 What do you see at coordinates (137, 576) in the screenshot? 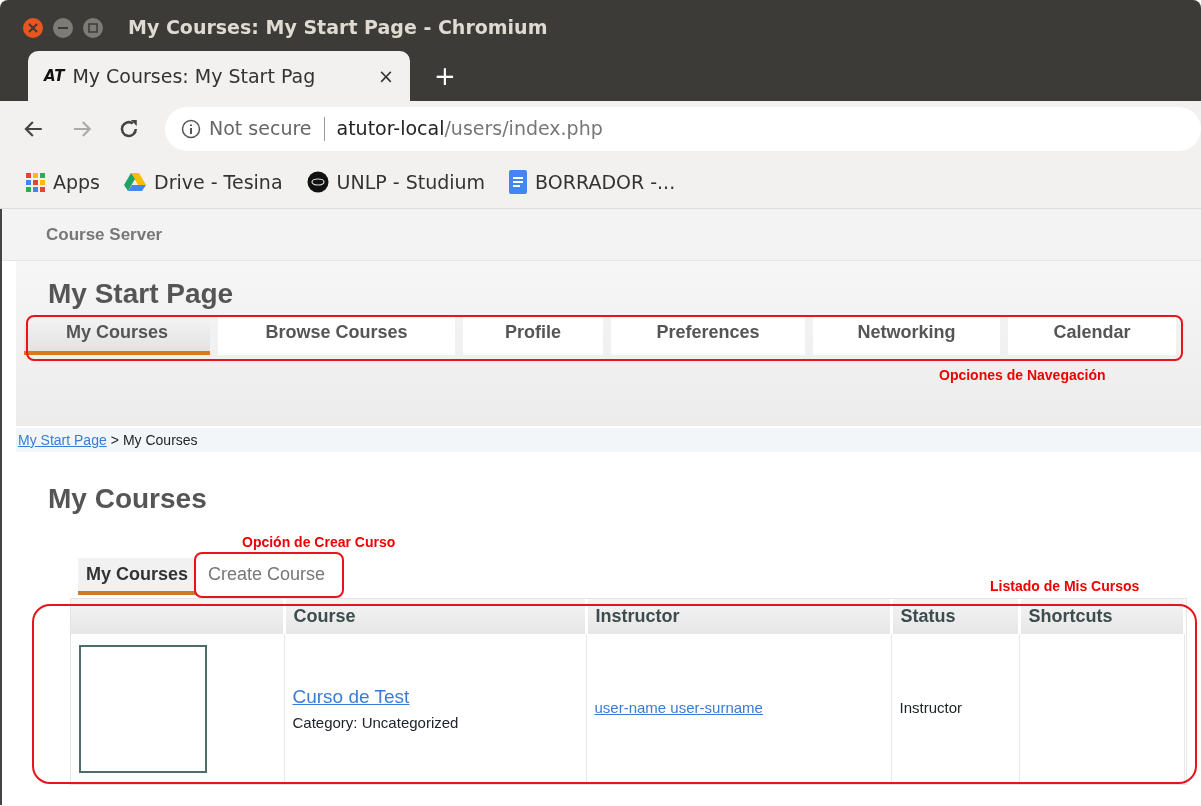
I see `subtab: My Courses` at bounding box center [137, 576].